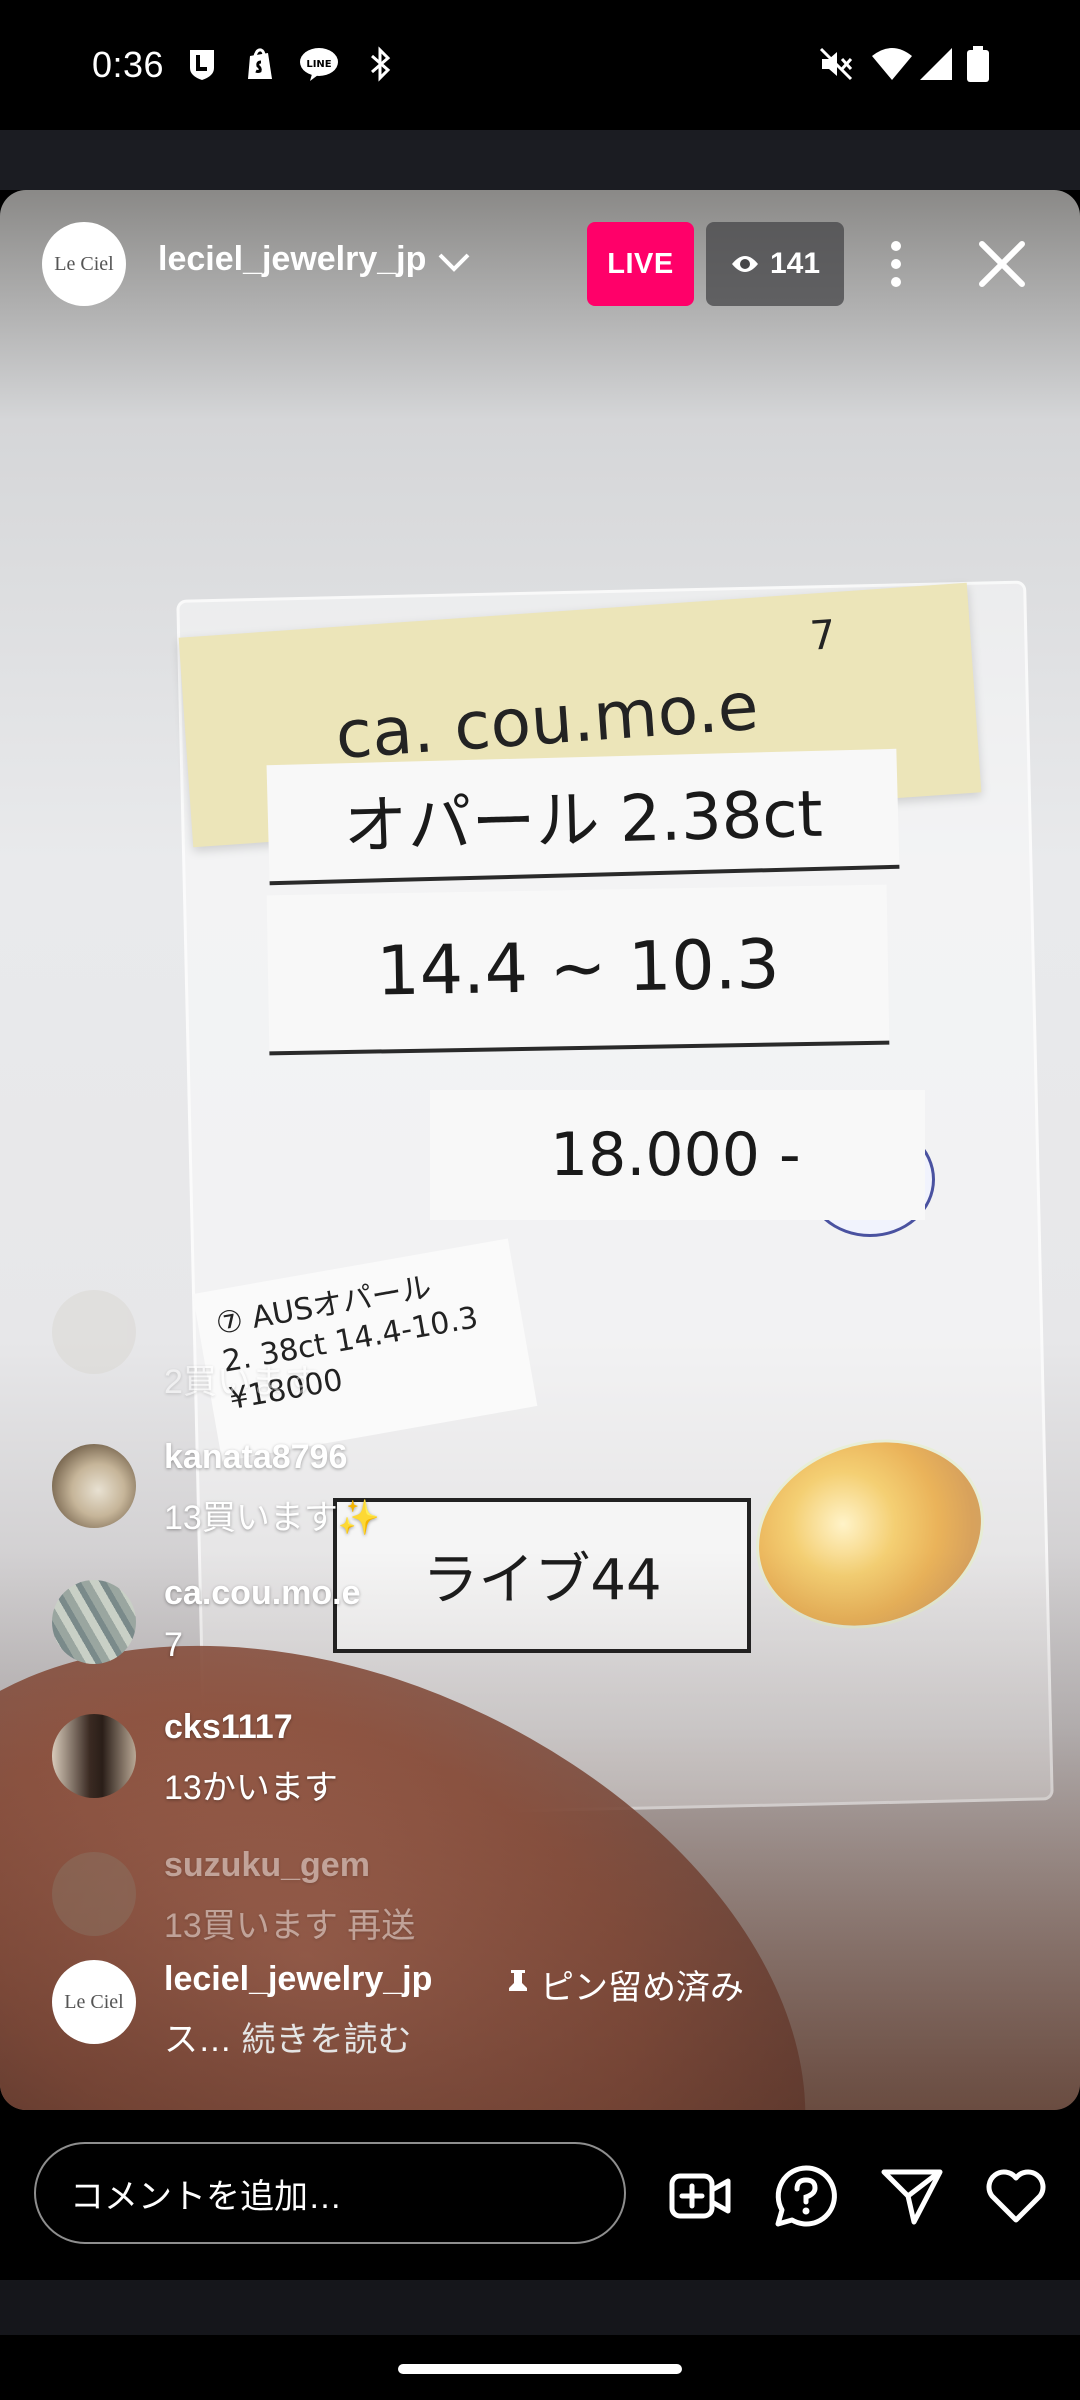  I want to click on chevron-down-icon, so click(454, 262).